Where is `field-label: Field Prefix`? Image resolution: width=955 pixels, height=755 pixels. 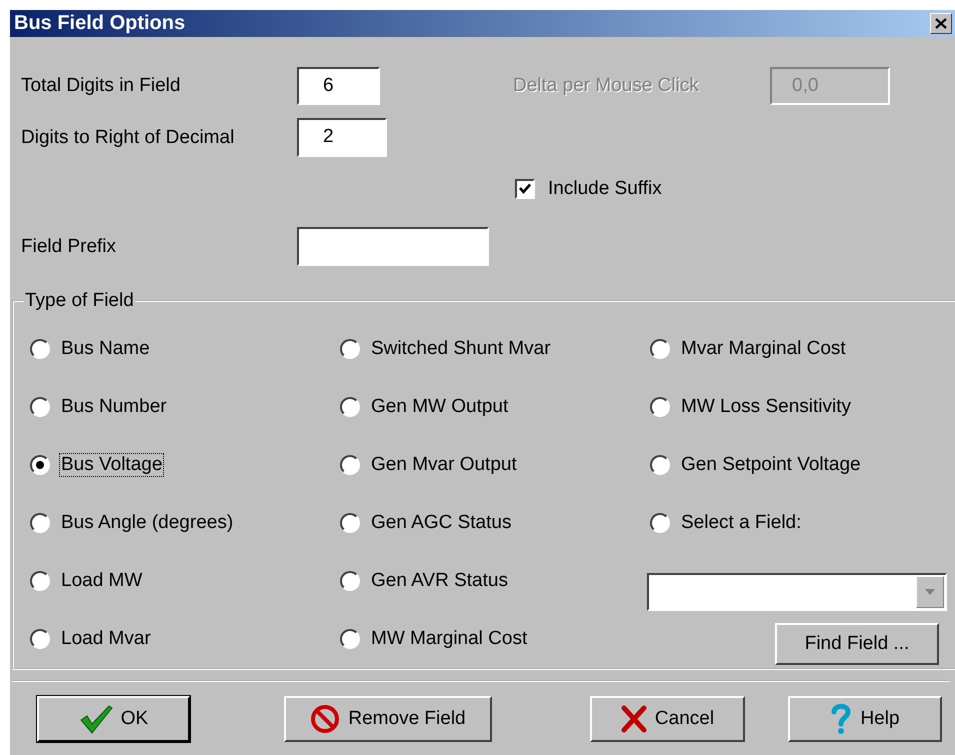
field-label: Field Prefix is located at coordinates (69, 247).